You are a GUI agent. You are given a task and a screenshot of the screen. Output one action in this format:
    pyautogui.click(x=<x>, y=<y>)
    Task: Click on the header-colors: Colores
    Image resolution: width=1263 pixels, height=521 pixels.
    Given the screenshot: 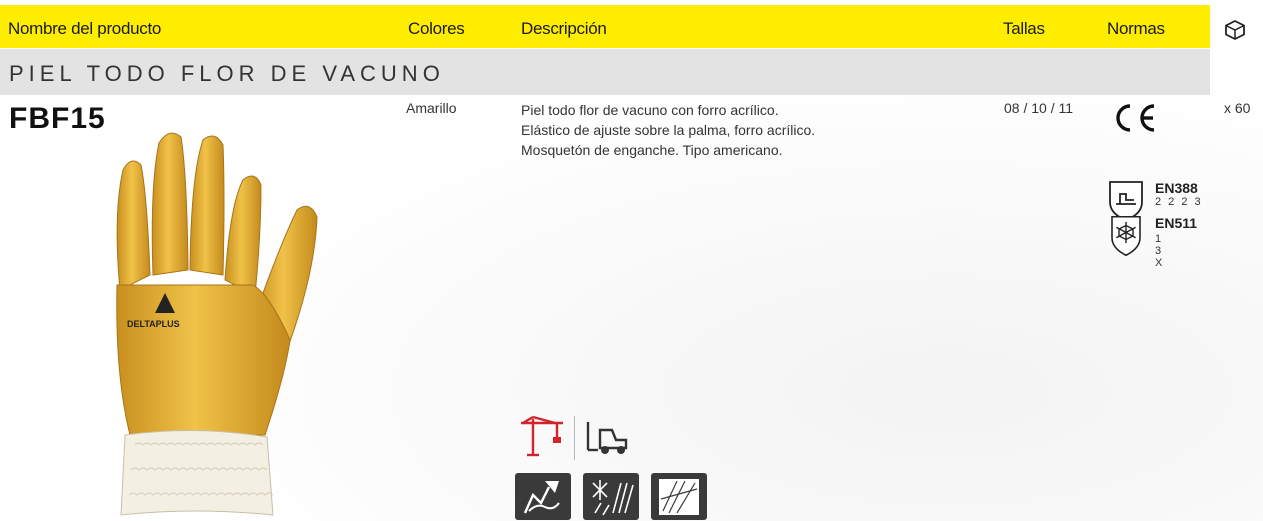 What is the action you would take?
    pyautogui.click(x=436, y=28)
    